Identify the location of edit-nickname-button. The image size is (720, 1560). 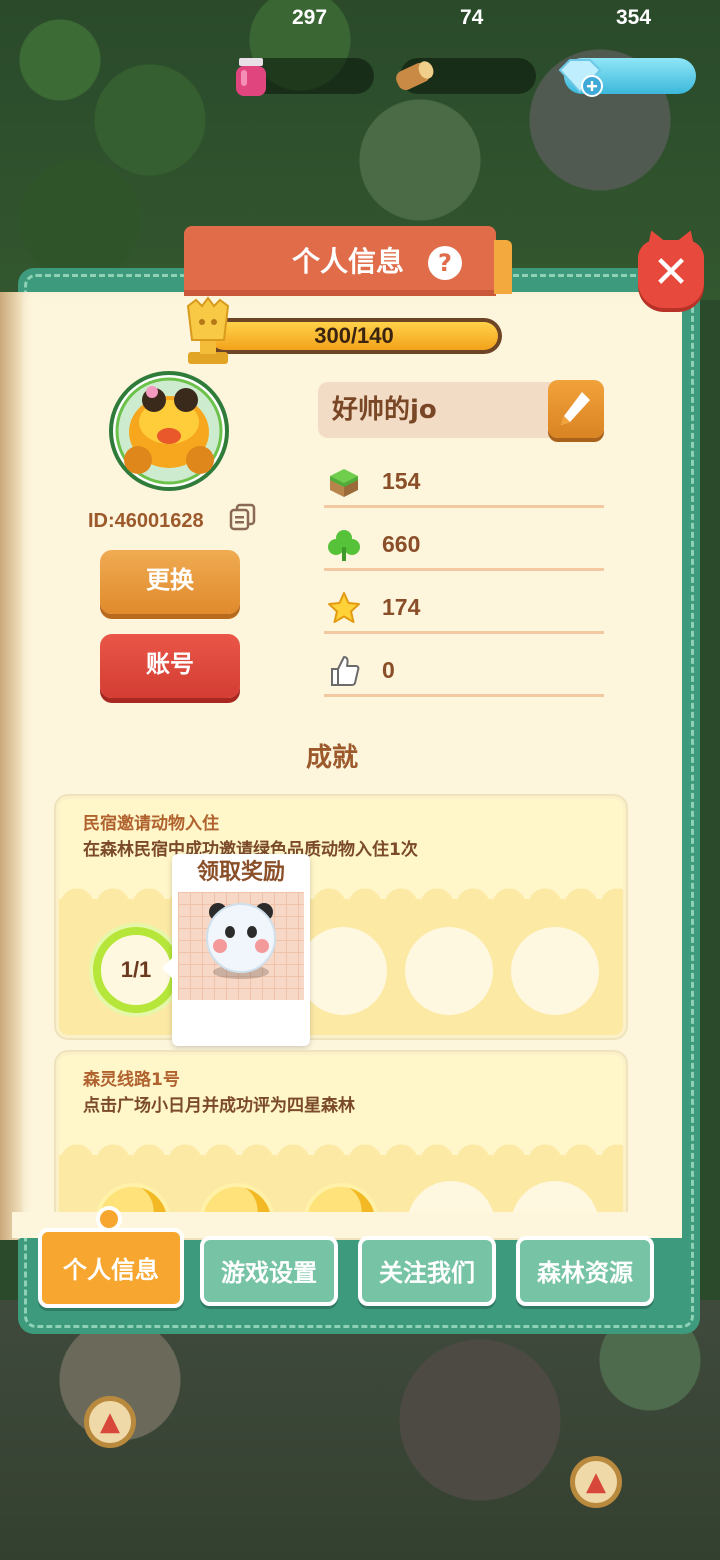
(576, 409).